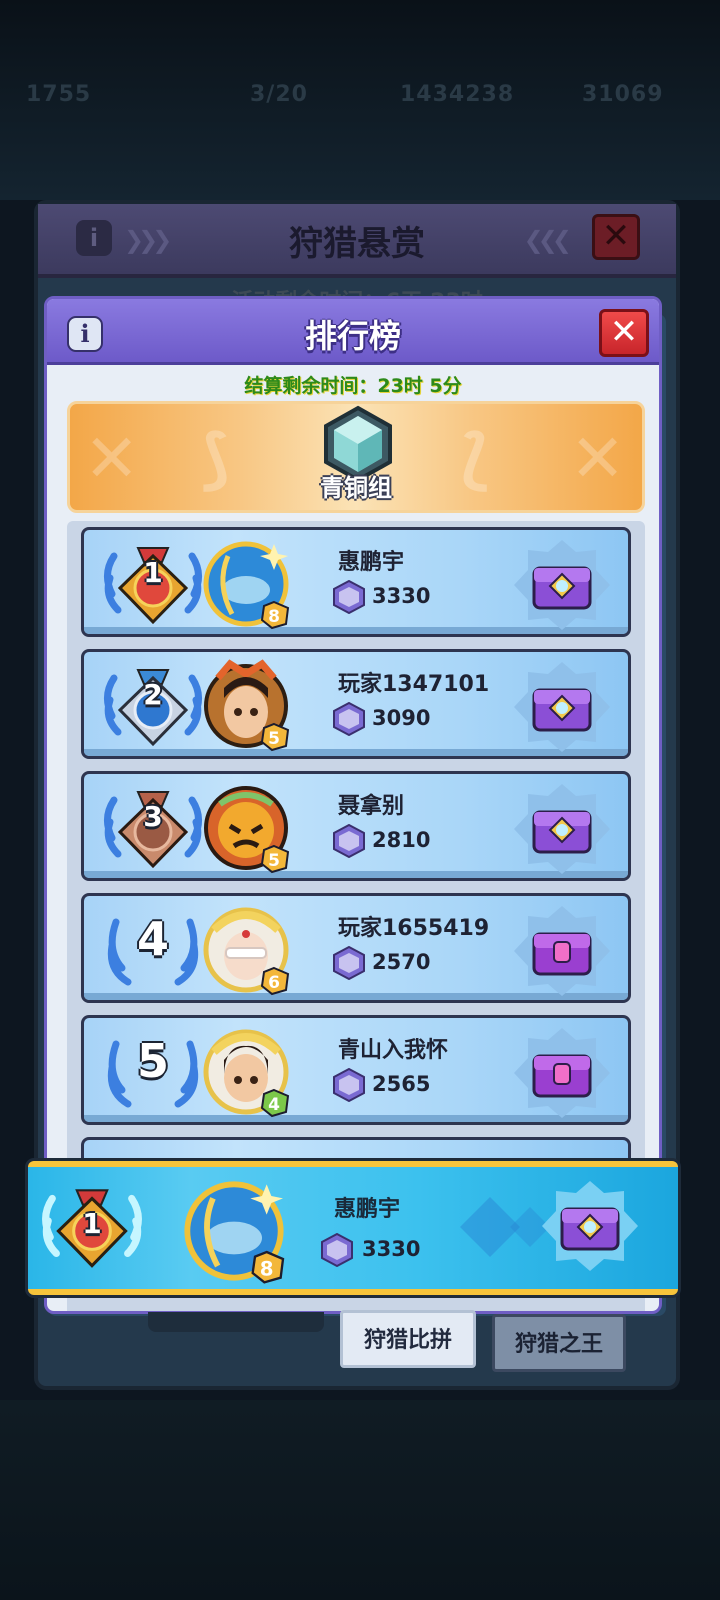 This screenshot has height=1600, width=720. Describe the element at coordinates (353, 386) in the screenshot. I see `settlement-timer: 结算剩余时间：23时 5分` at that location.